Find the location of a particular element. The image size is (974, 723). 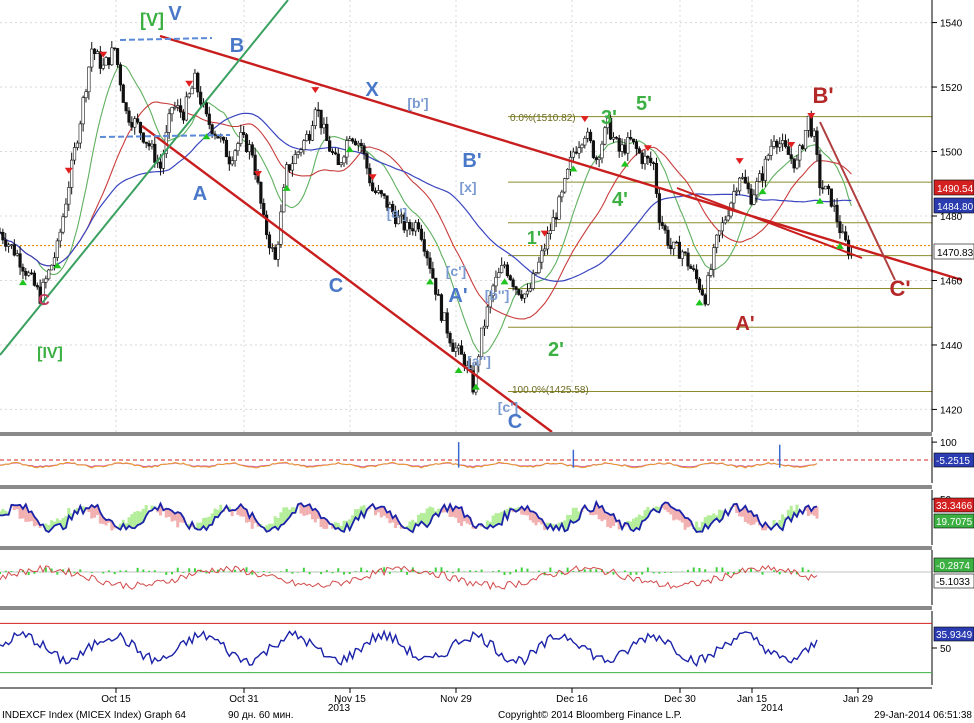

wave-label: 3' is located at coordinates (609, 118).